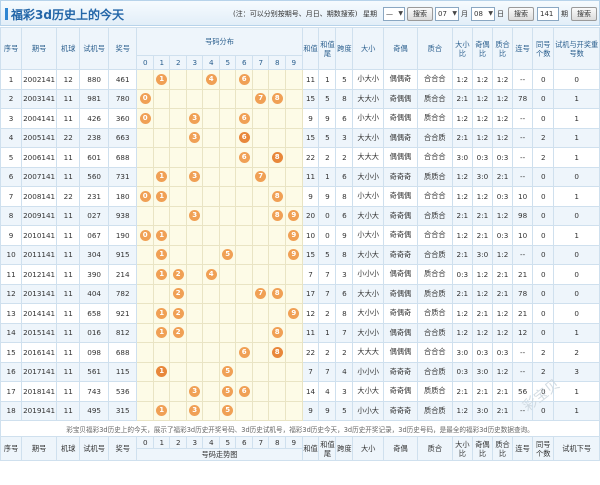  Describe the element at coordinates (145, 235) in the screenshot. I see `digit-ball: 0` at that location.